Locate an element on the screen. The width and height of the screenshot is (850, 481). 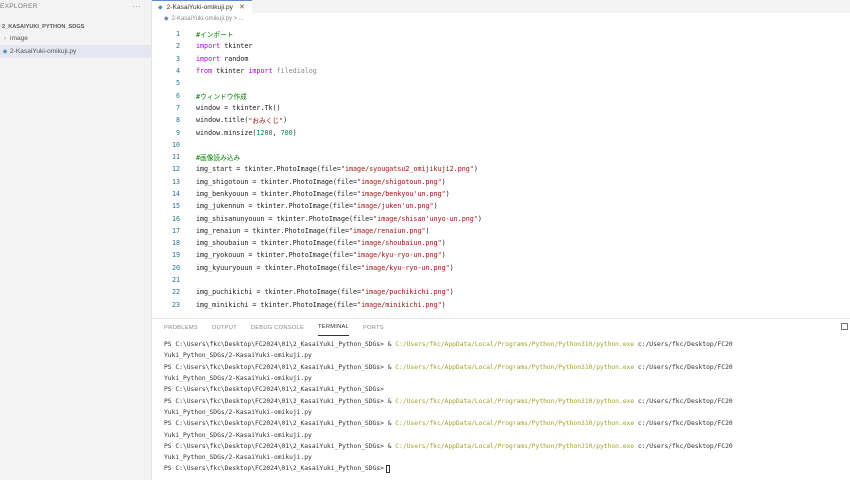
line-number: 15 is located at coordinates (175, 206).